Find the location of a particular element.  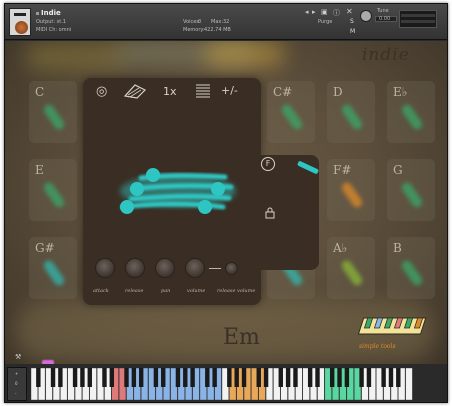

lock-icon is located at coordinates (270, 214).